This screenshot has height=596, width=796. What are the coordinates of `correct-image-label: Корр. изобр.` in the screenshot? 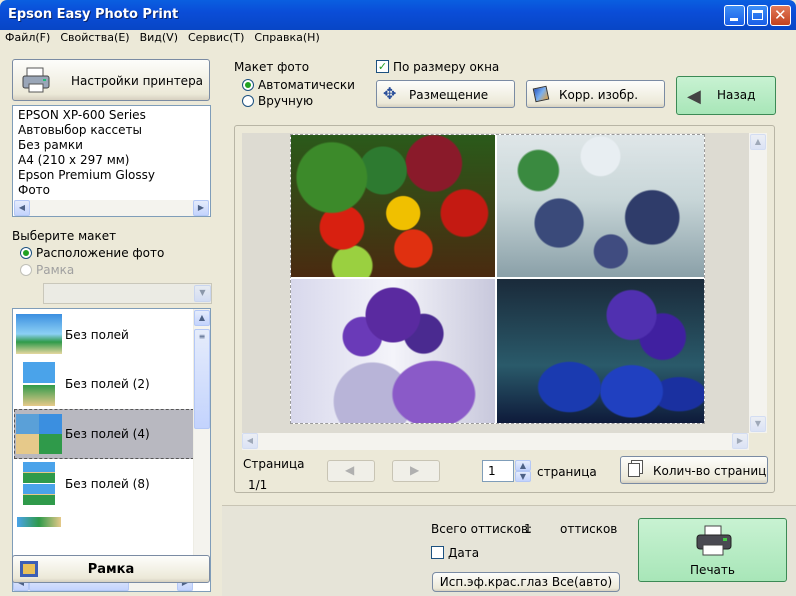 It's located at (599, 95).